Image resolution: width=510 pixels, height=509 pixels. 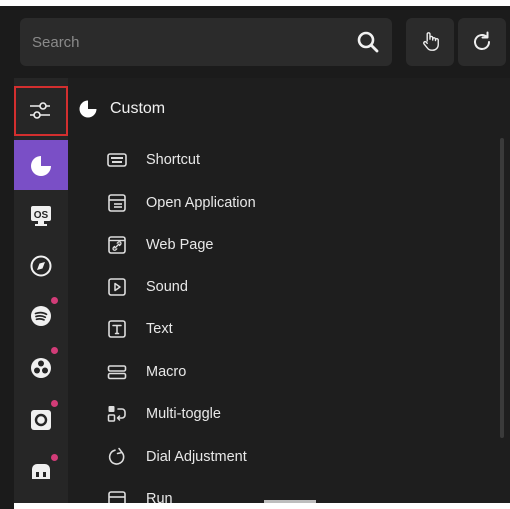 I want to click on section-header: Custom, so click(x=121, y=109).